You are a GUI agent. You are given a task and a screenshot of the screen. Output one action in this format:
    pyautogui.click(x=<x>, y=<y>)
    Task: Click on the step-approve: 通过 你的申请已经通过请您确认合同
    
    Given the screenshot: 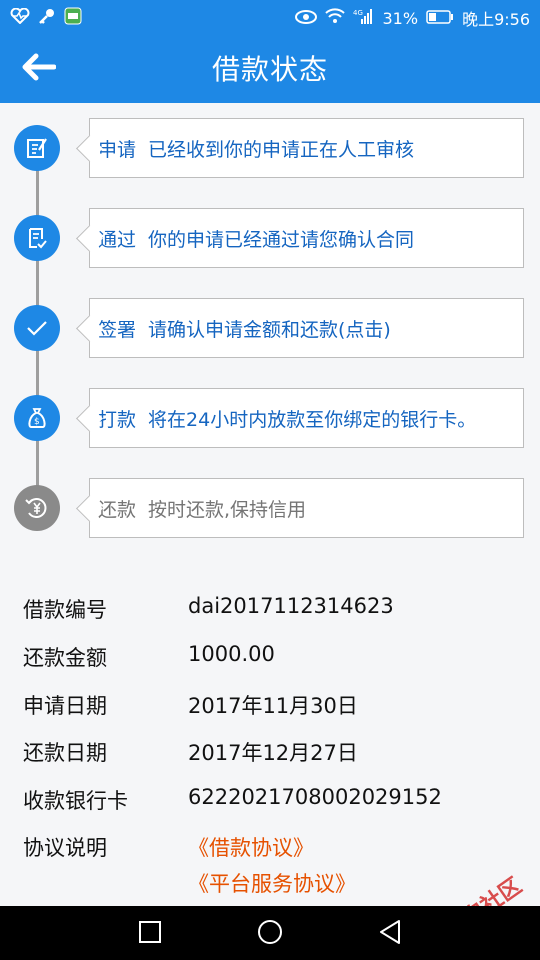 What is the action you would take?
    pyautogui.click(x=270, y=238)
    